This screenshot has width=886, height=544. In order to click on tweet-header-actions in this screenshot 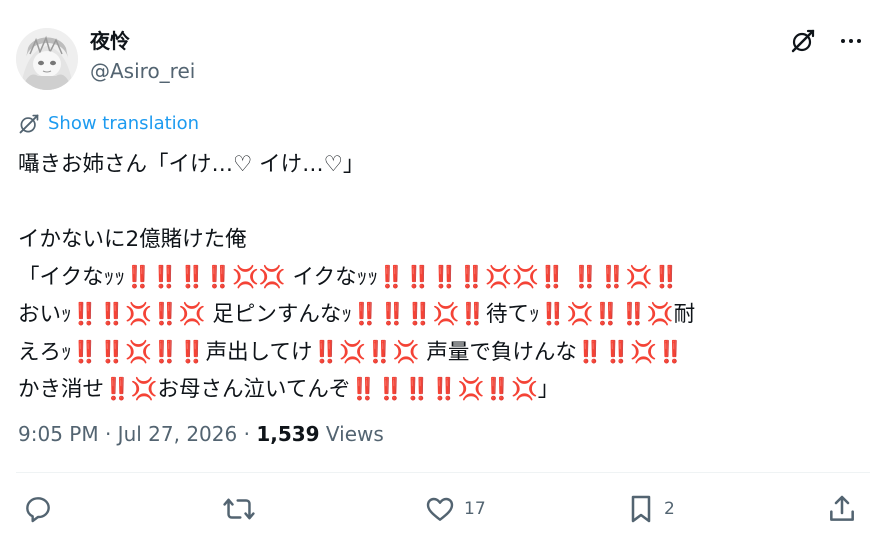, I will do `click(827, 41)`.